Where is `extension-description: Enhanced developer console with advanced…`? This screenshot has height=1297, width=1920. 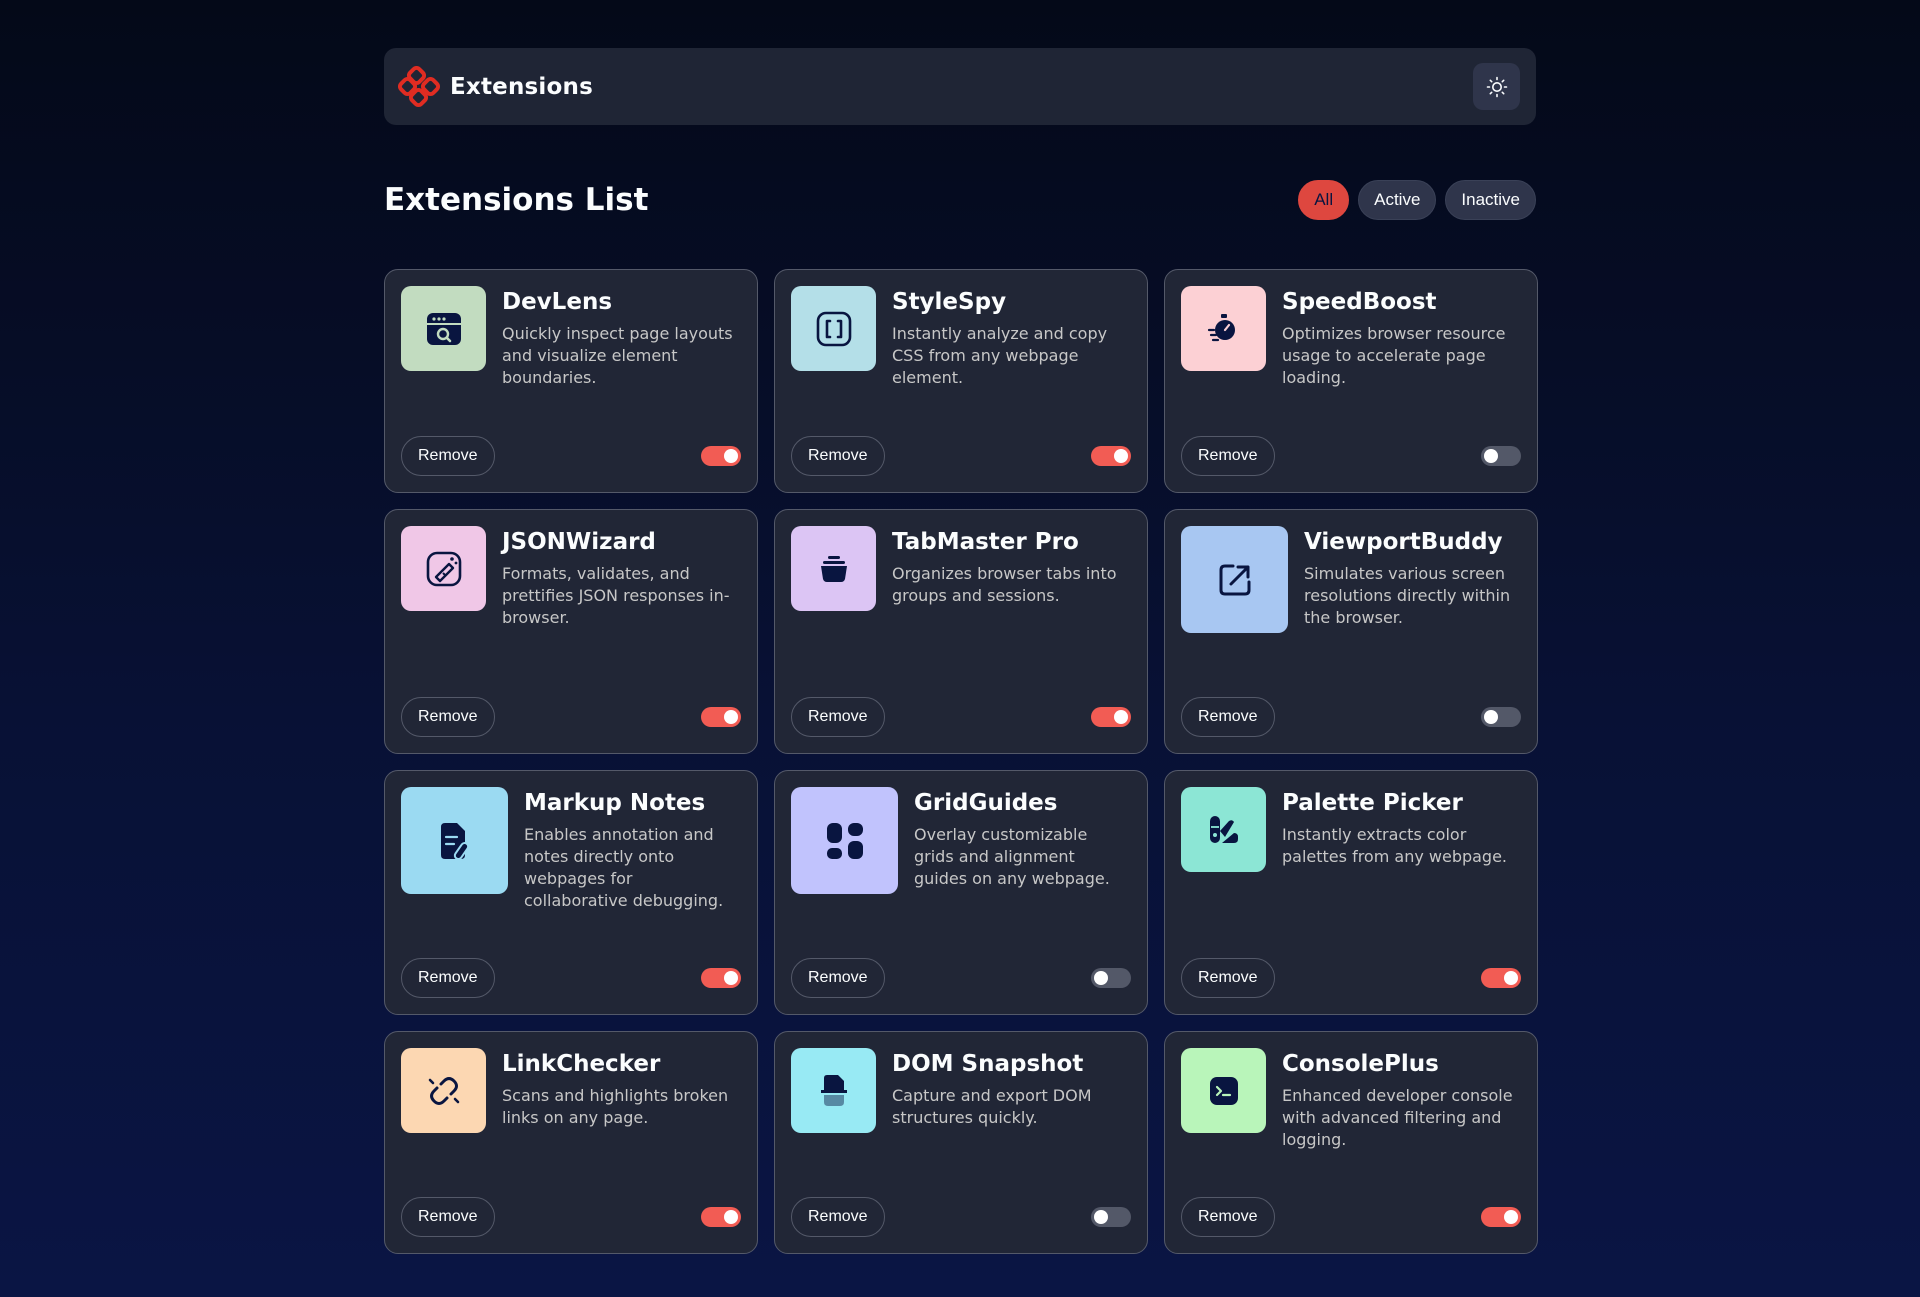
extension-description: Enhanced developer console with advanced… is located at coordinates (1397, 1117).